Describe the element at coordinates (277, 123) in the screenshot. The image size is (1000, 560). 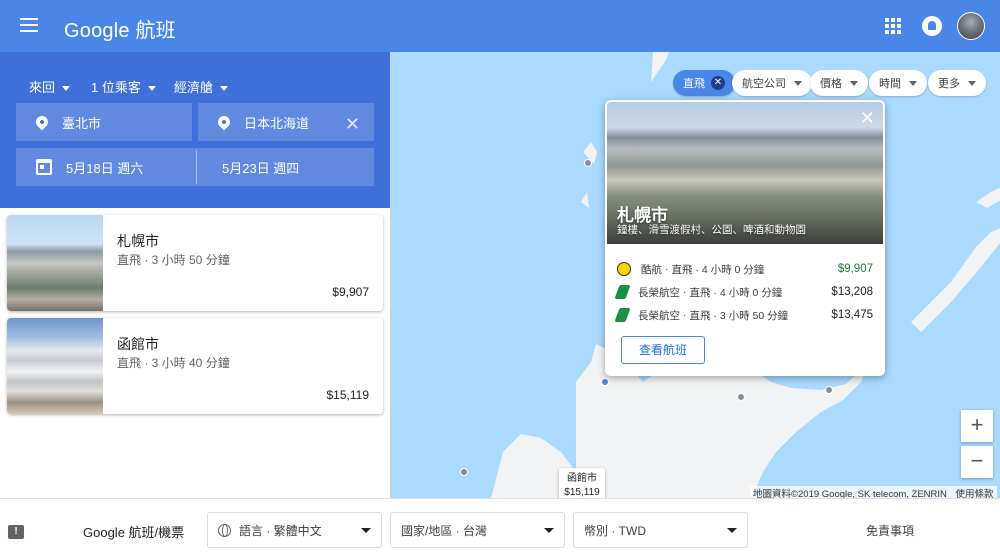
I see `destination-value: 日本北海道` at that location.